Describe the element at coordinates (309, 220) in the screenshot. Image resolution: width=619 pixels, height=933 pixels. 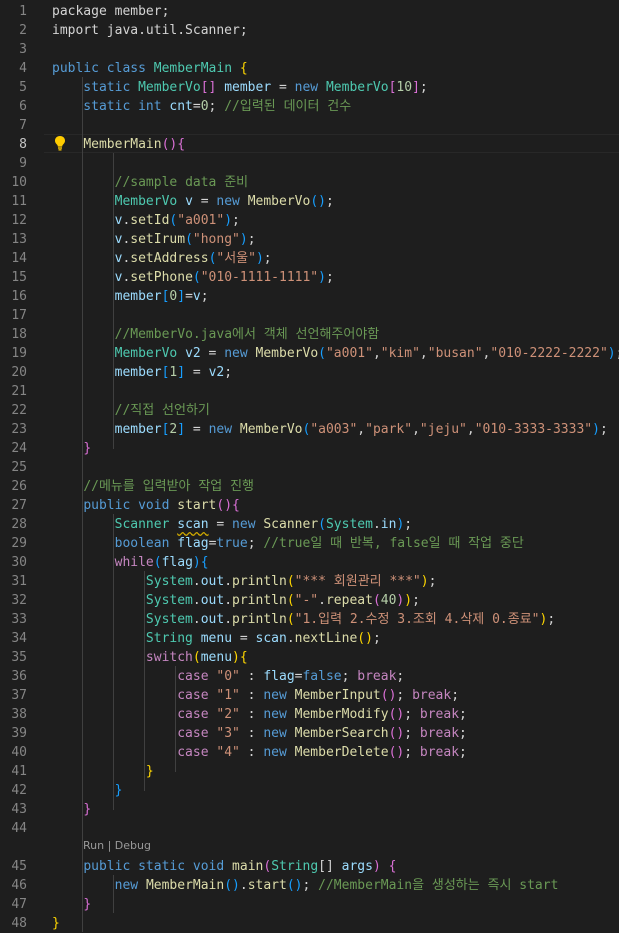
I see `code-line: 12 v.setId("a001");` at that location.